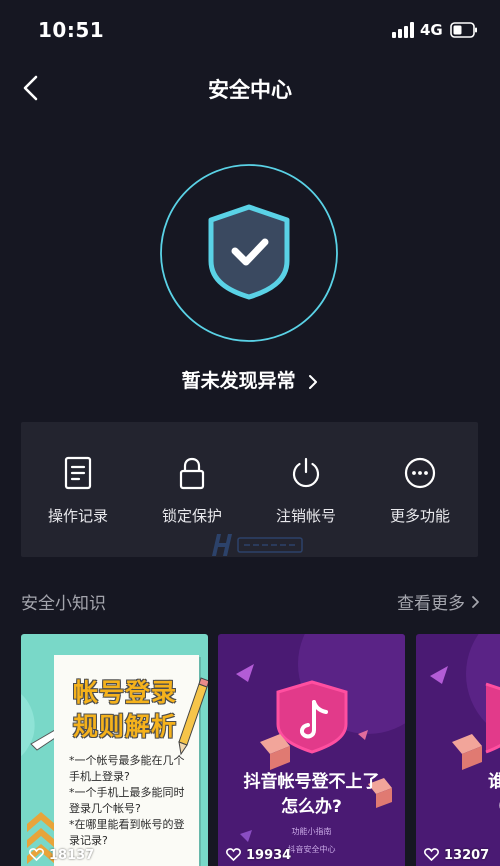 This screenshot has height=866, width=500. What do you see at coordinates (420, 489) in the screenshot?
I see `feature-more: 更多功能` at bounding box center [420, 489].